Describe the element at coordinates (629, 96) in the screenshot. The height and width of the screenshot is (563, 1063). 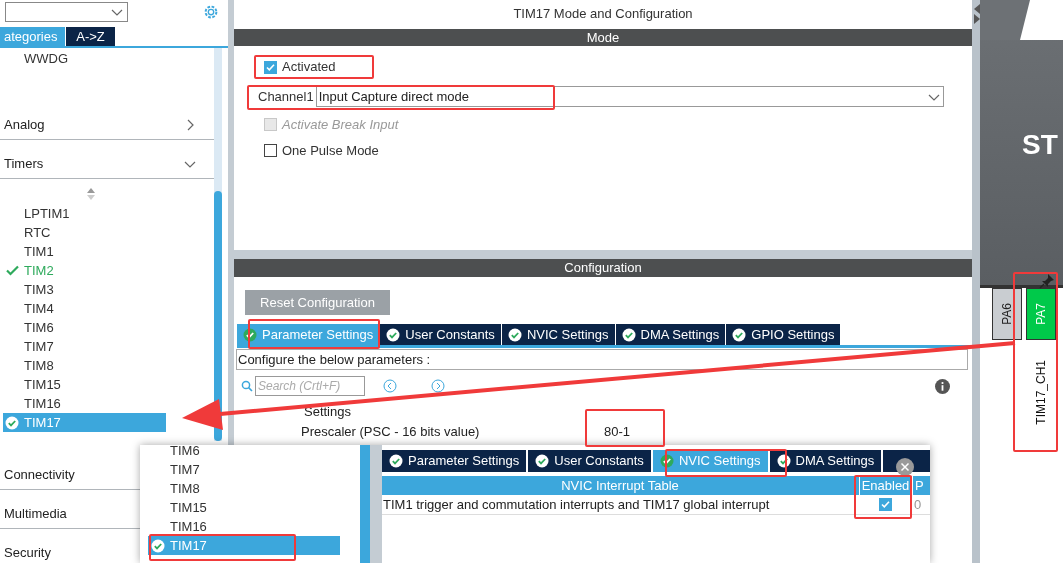
I see `mode-select: Input Capture direct mode` at that location.